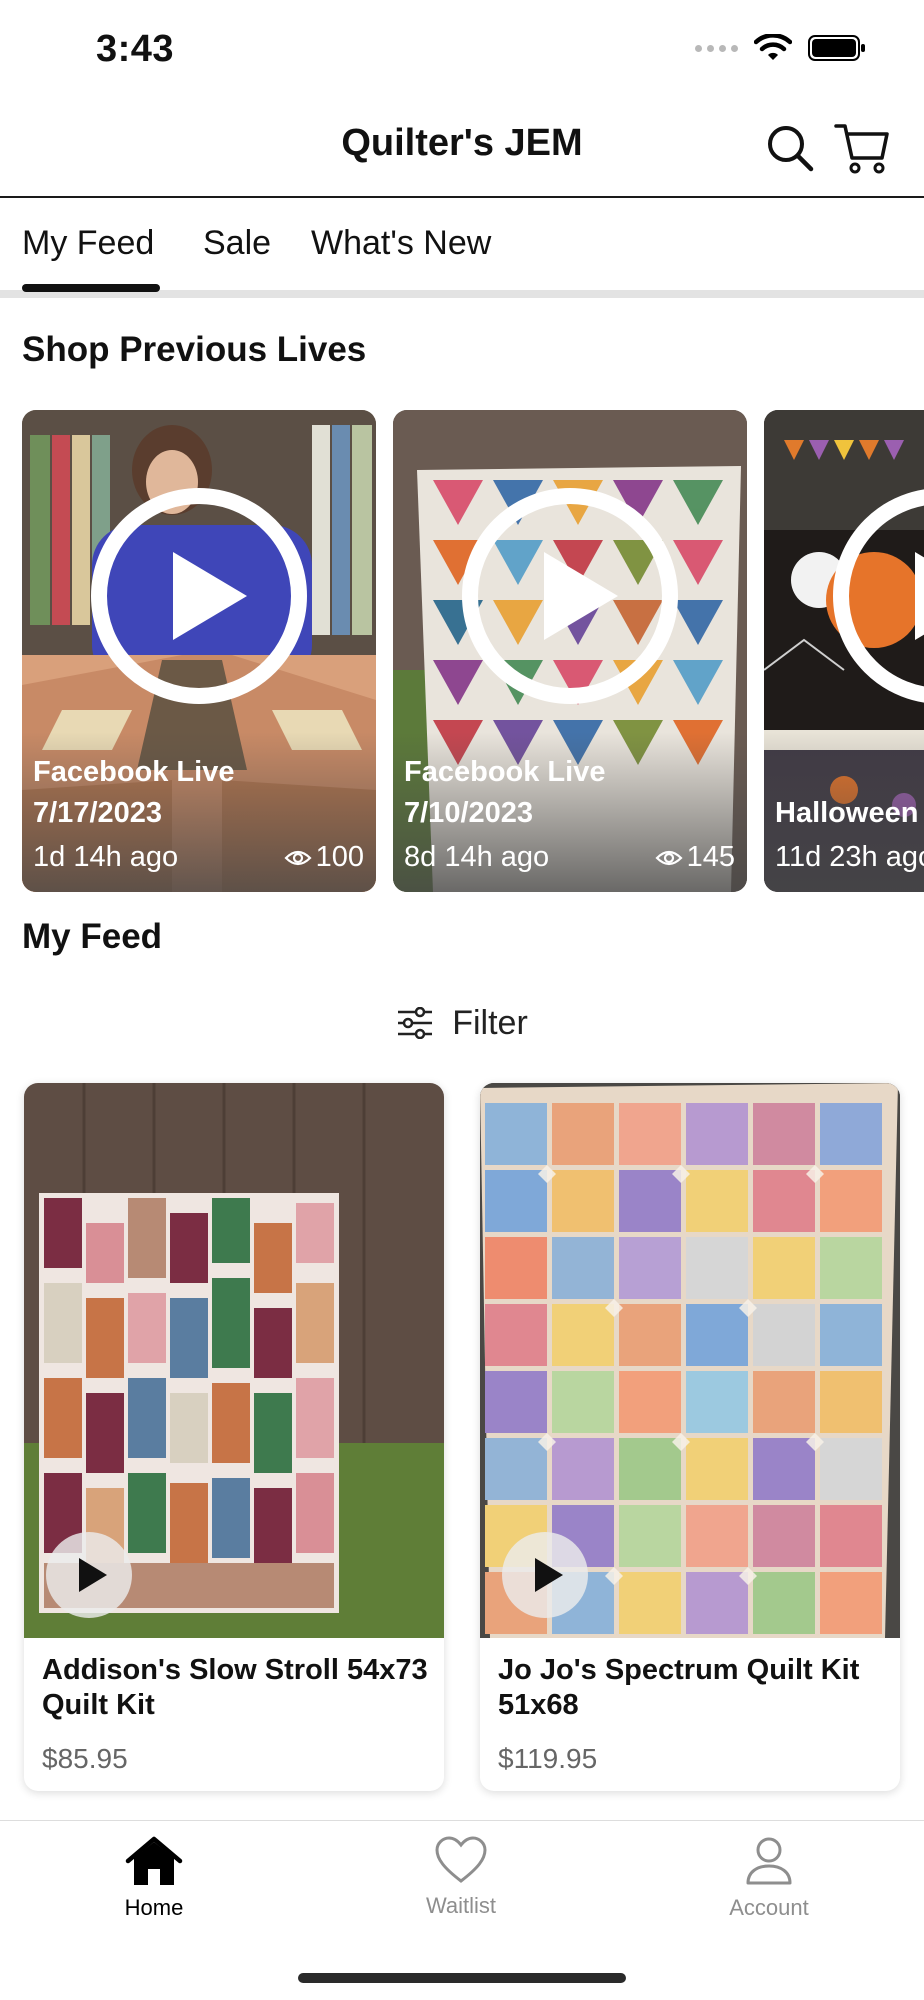  I want to click on live-title: Halloween, so click(846, 813).